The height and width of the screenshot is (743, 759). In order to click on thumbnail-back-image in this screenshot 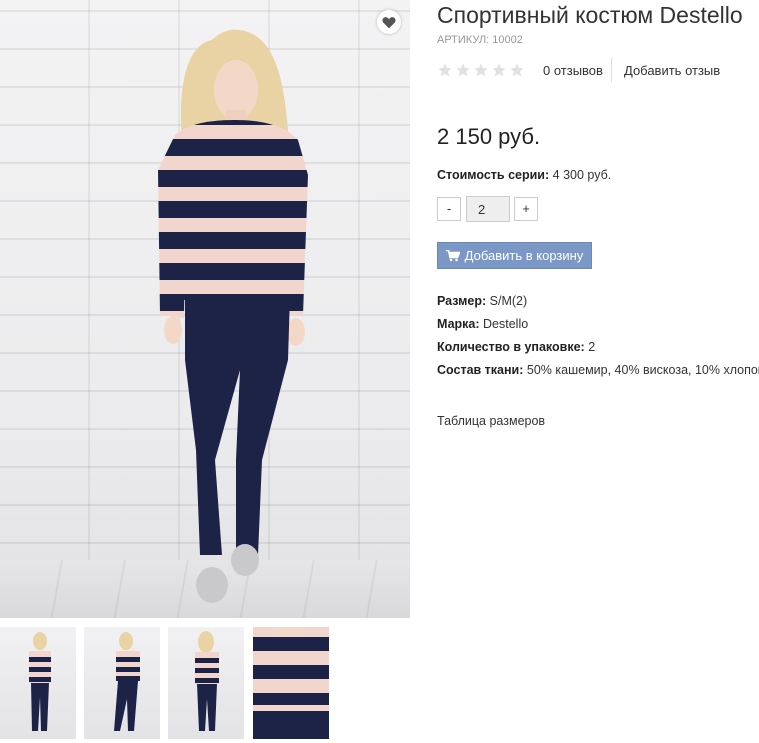, I will do `click(207, 681)`.